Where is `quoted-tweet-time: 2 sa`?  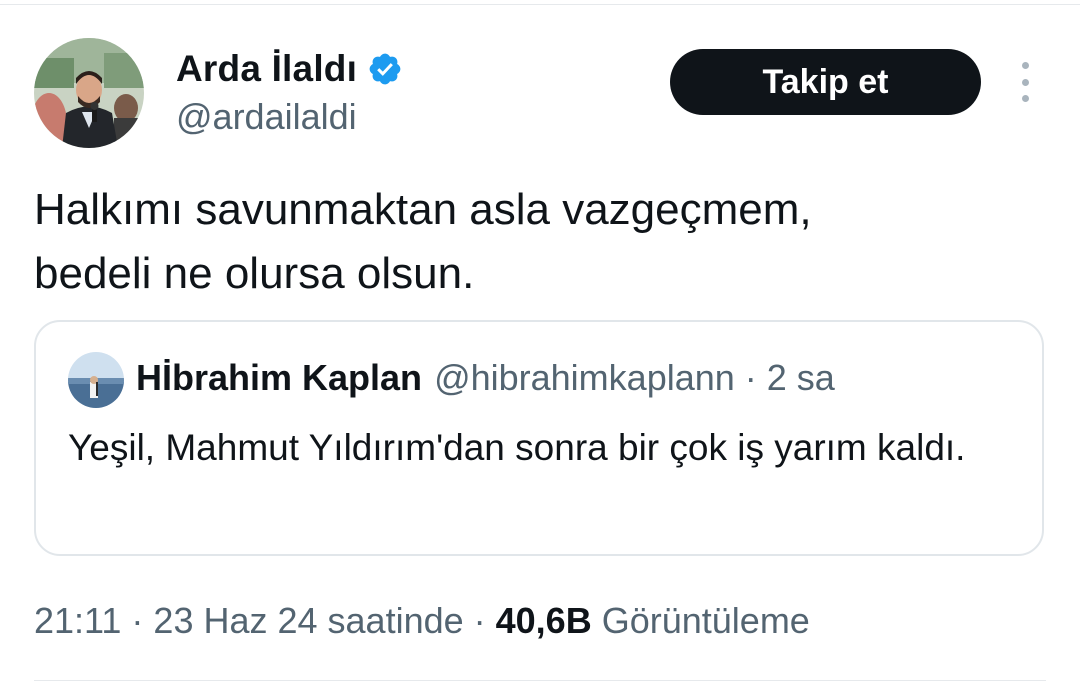
quoted-tweet-time: 2 sa is located at coordinates (801, 378).